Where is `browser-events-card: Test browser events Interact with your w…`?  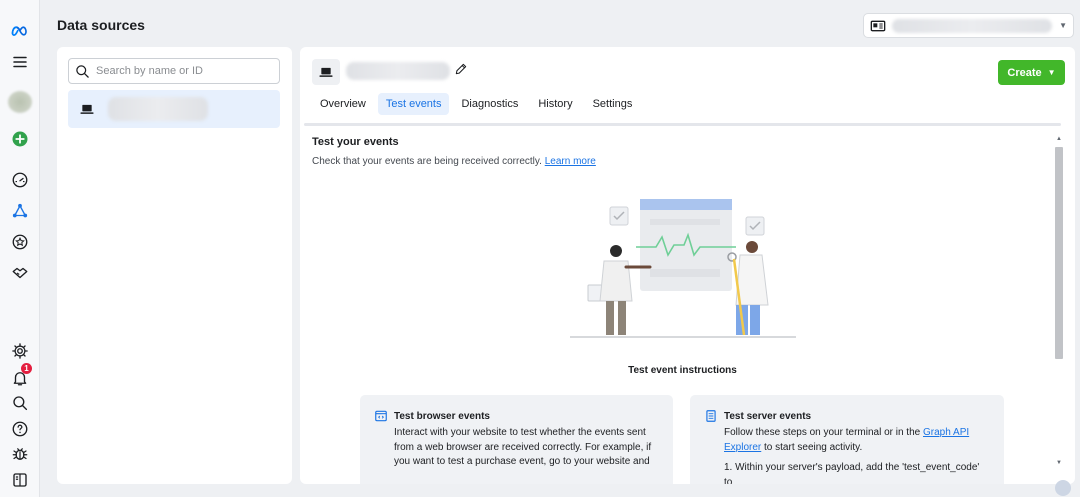
browser-events-card: Test browser events Interact with your w… is located at coordinates (516, 439).